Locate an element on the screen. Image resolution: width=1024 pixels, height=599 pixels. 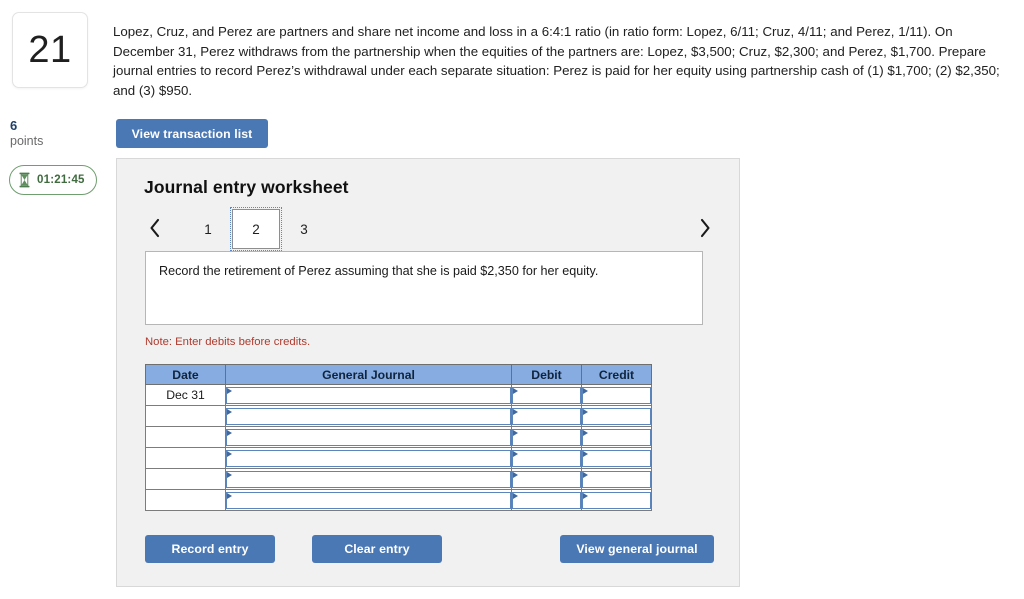
table-row: Dec 31 is located at coordinates (398, 395).